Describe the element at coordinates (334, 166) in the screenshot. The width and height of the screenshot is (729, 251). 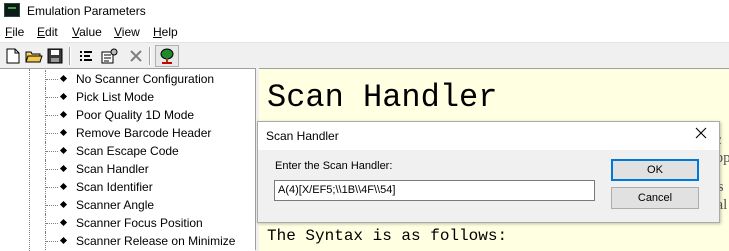
I see `dialog-prompt: Enter the Scan Handler:` at that location.